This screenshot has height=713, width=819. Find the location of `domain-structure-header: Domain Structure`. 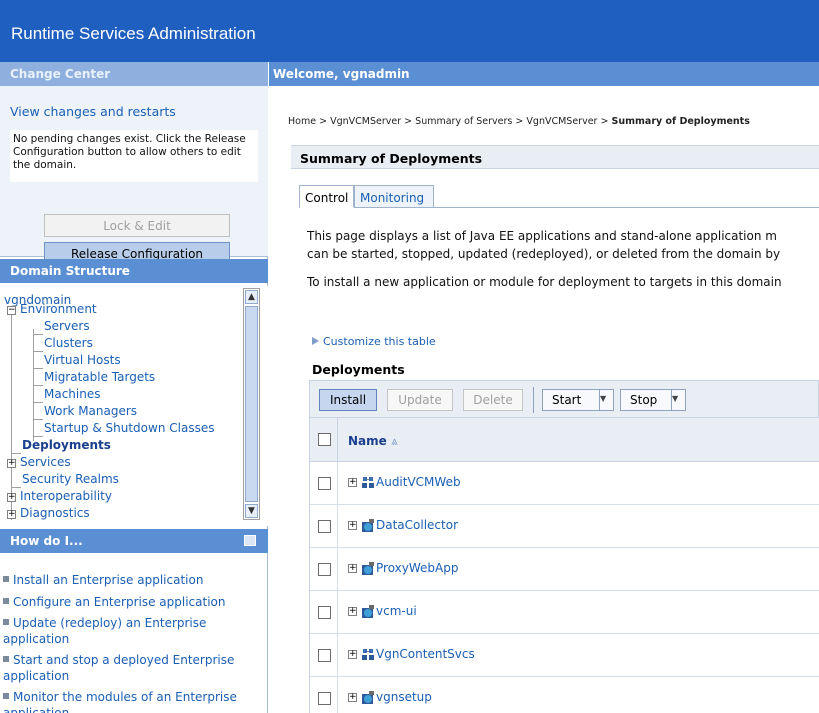

domain-structure-header: Domain Structure is located at coordinates (134, 271).